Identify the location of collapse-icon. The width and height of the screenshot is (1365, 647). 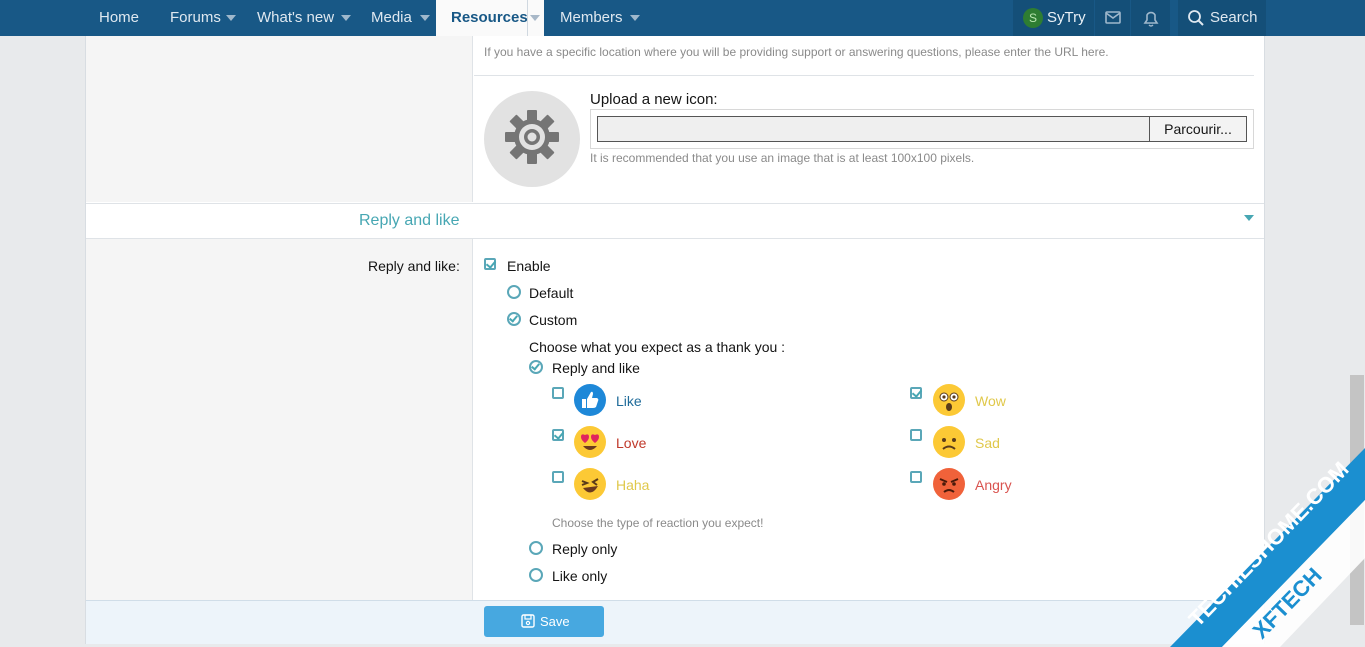
(1249, 218).